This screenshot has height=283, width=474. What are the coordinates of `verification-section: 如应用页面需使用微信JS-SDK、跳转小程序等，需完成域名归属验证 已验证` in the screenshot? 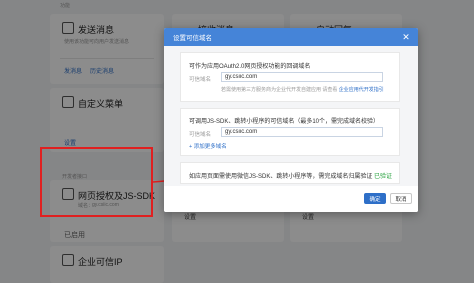 It's located at (290, 173).